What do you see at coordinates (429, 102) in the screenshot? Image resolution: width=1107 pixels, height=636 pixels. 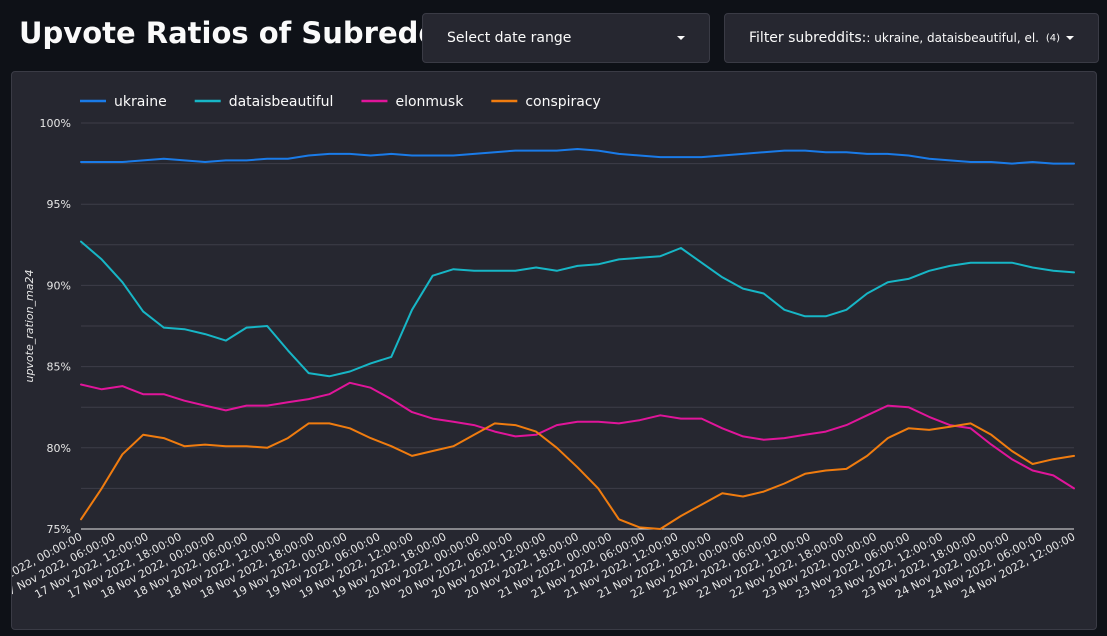 I see `legend-item-elonmusk: elonmusk` at bounding box center [429, 102].